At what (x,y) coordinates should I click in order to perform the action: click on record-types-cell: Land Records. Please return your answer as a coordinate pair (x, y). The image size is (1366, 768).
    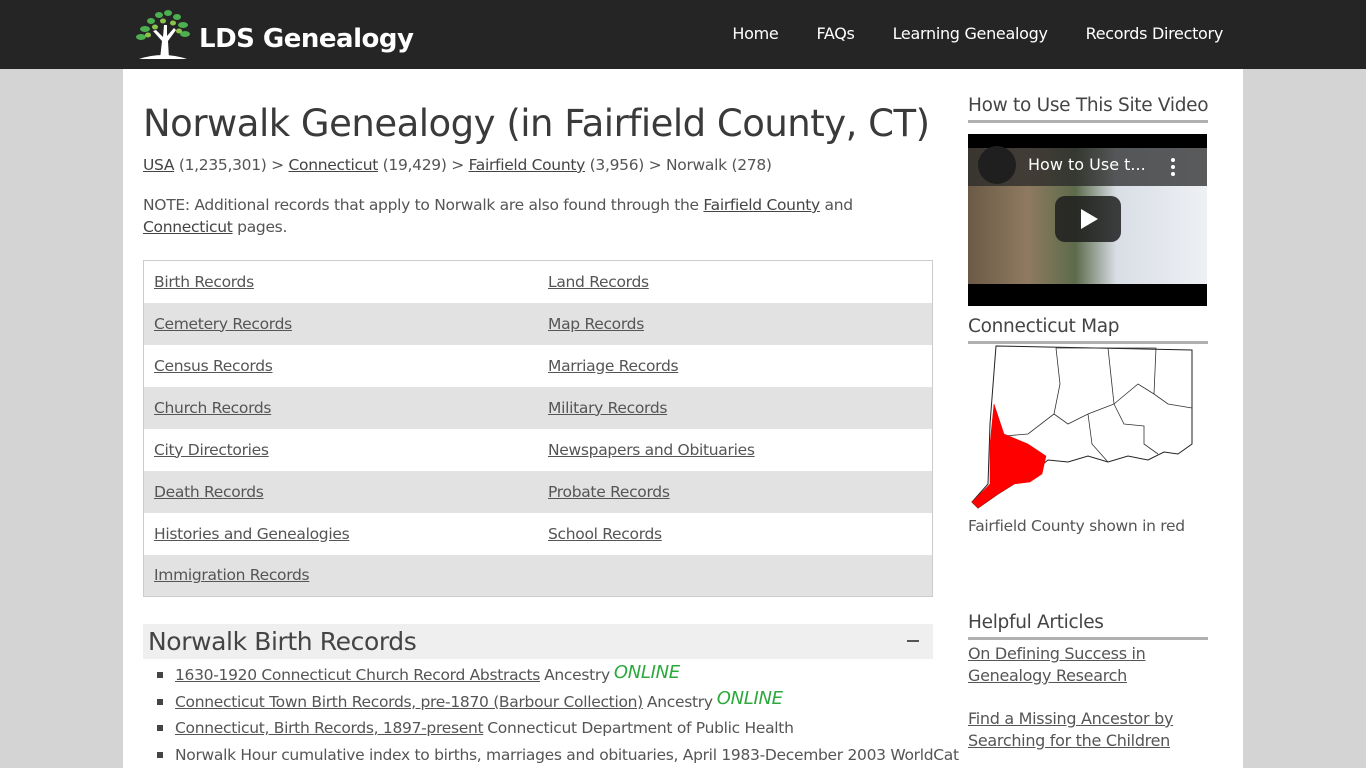
    Looking at the image, I should click on (735, 282).